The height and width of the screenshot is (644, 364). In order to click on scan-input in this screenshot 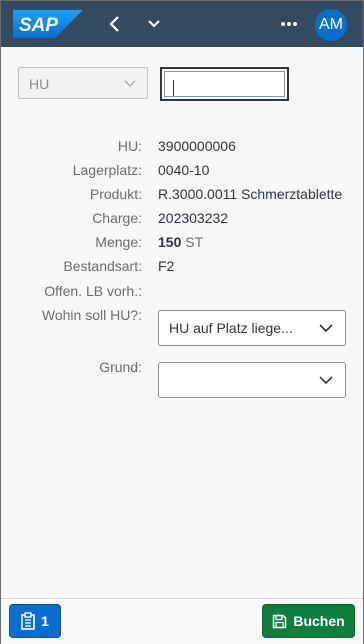, I will do `click(224, 84)`.